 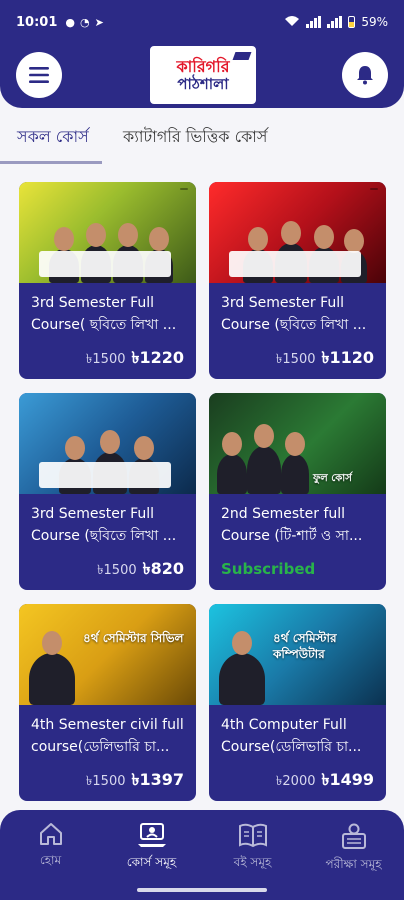 What do you see at coordinates (202, 22) in the screenshot?
I see `status-bar: 10:01 ● ◔ ➤ 59%` at bounding box center [202, 22].